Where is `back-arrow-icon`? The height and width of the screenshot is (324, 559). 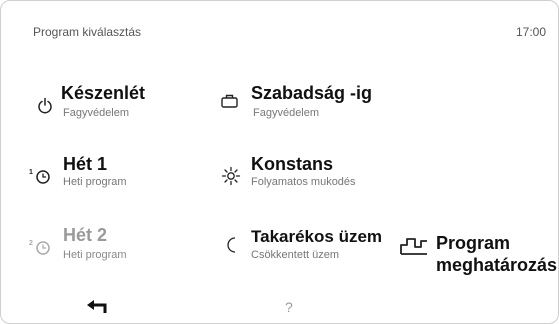
back-arrow-icon is located at coordinates (98, 308).